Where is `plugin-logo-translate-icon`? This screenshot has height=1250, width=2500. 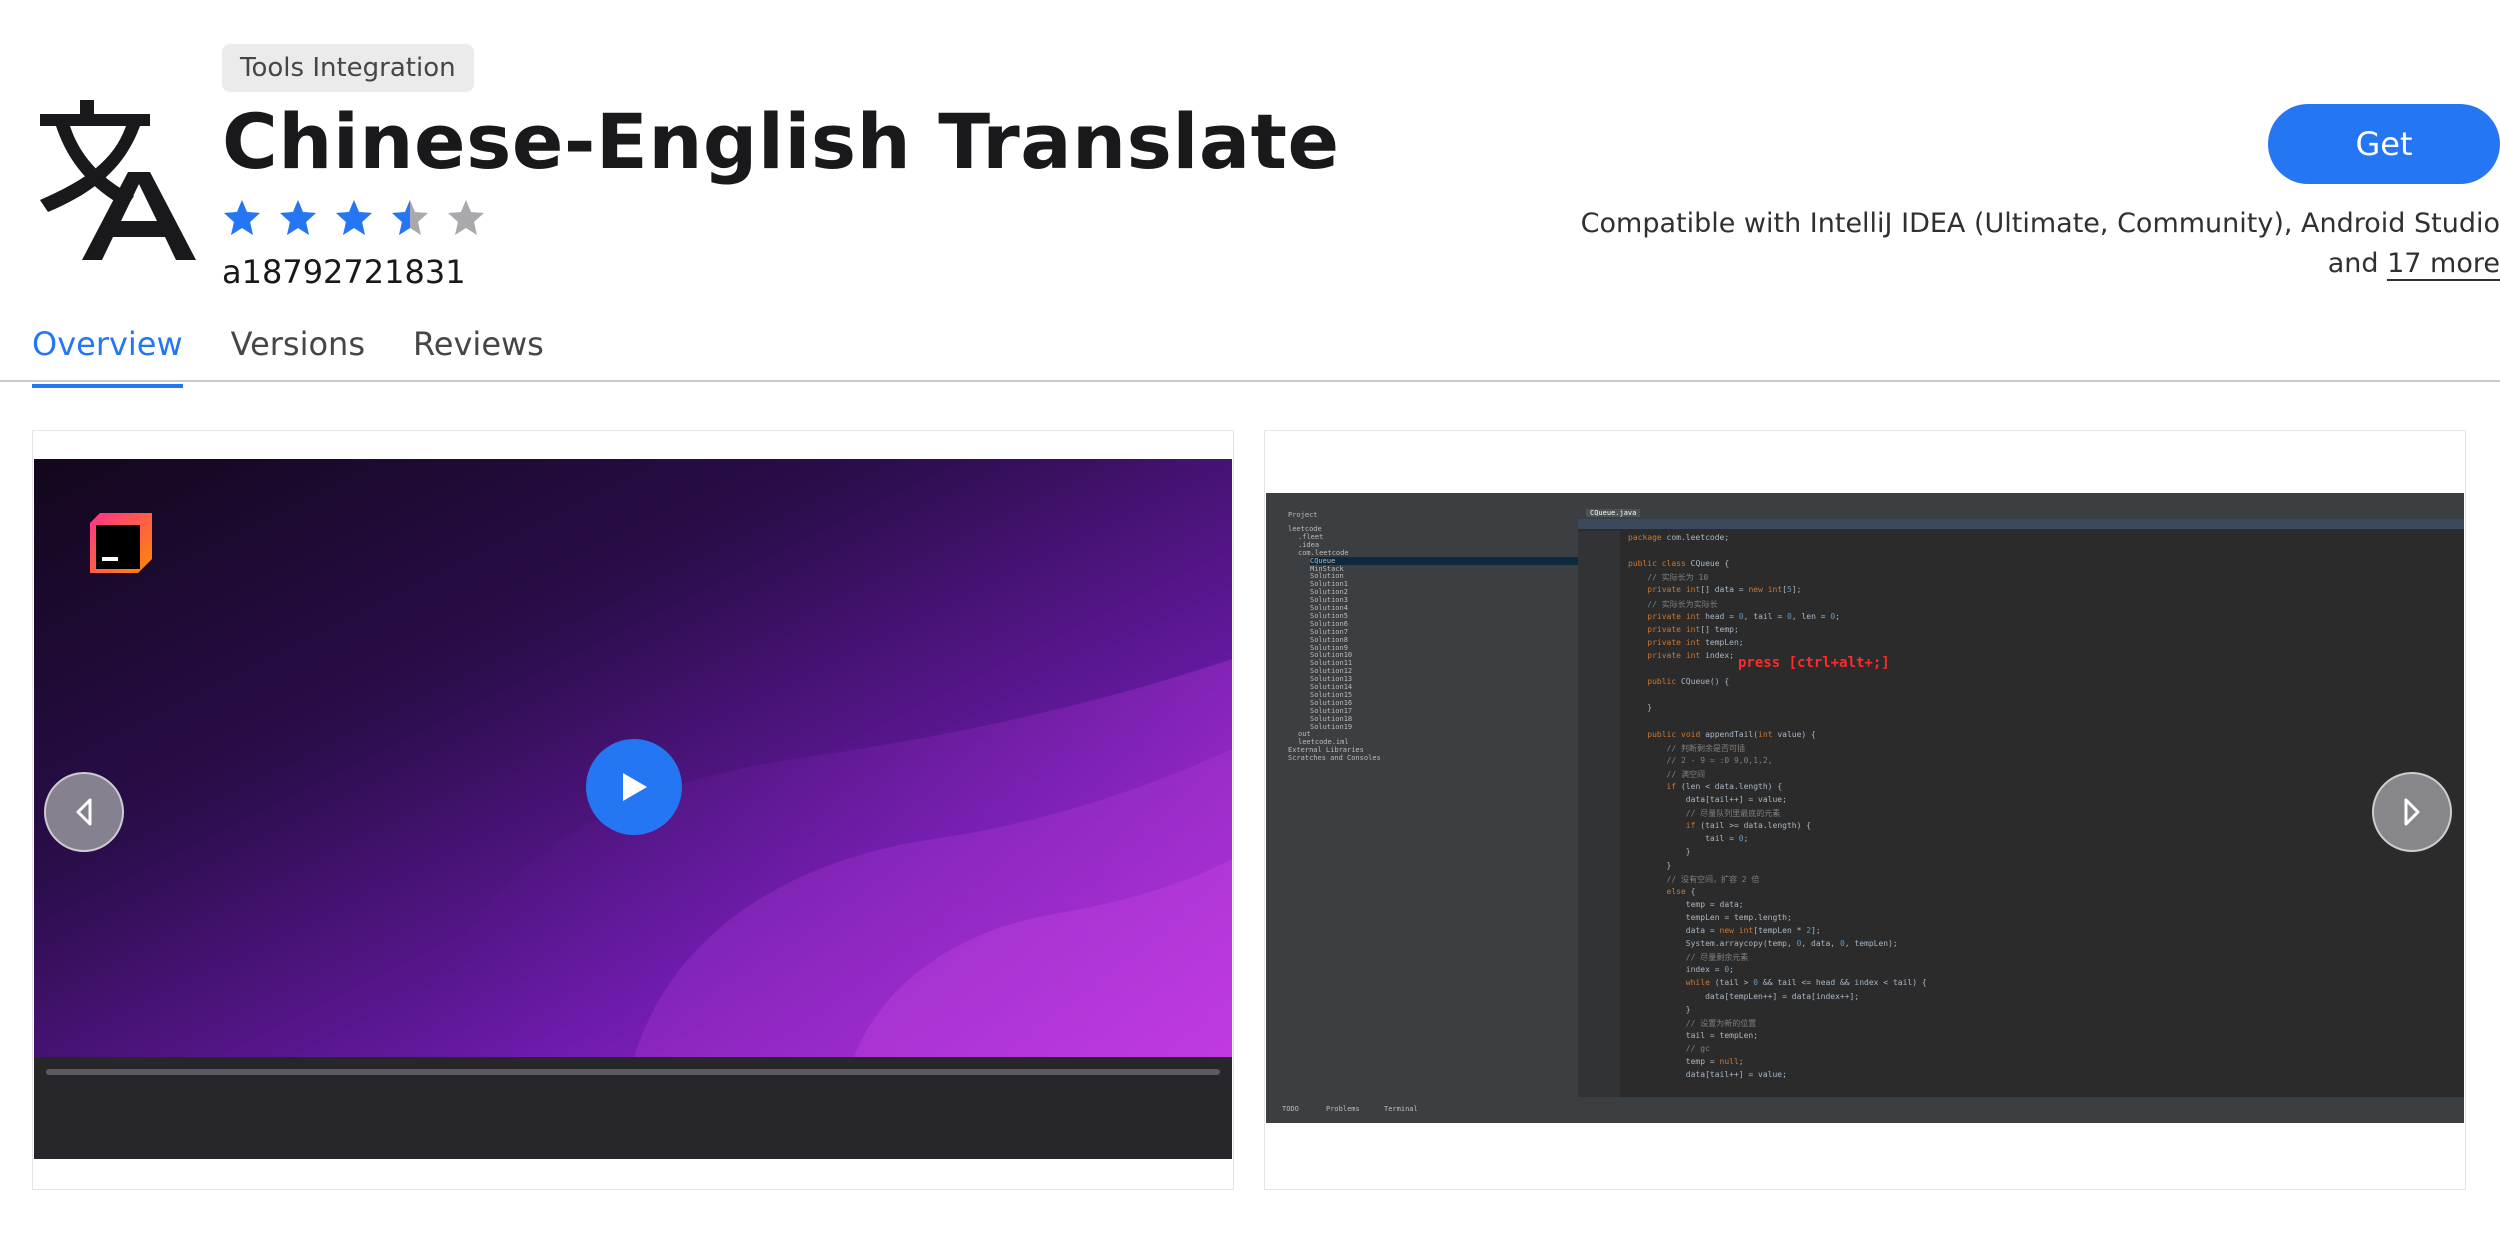 plugin-logo-translate-icon is located at coordinates (115, 181).